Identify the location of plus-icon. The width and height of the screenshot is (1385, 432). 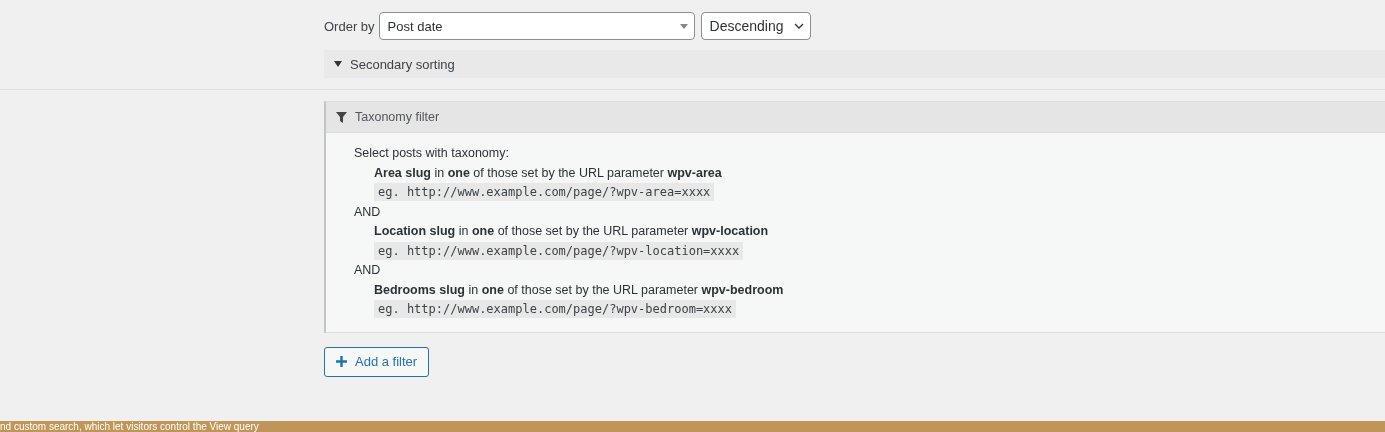
(341, 361).